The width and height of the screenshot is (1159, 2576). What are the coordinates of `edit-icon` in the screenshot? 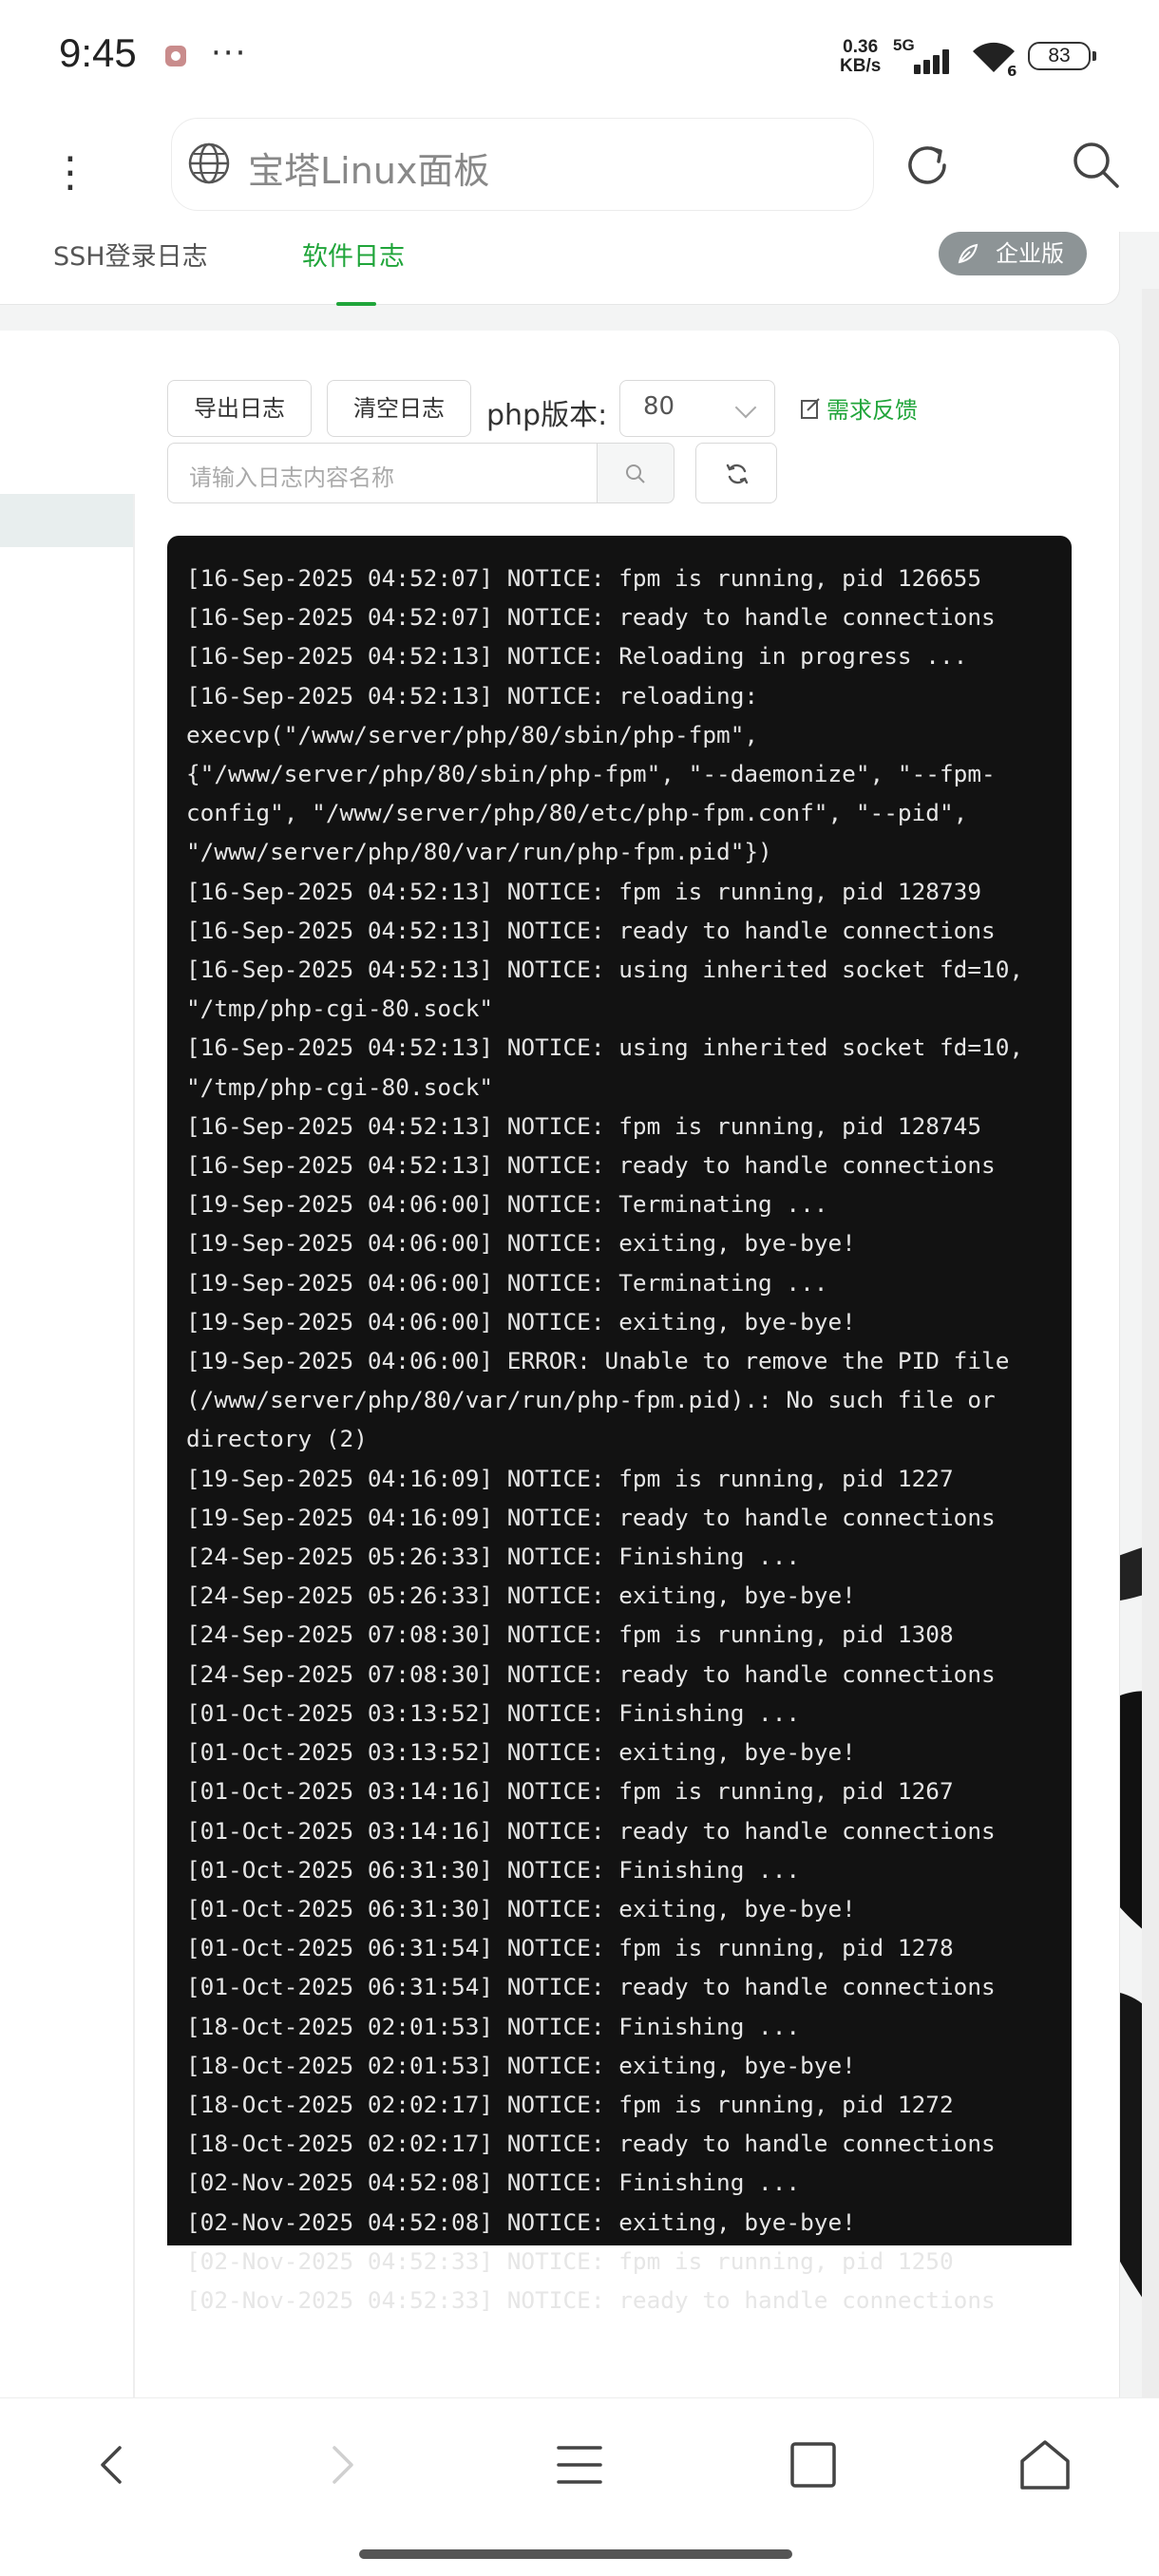 It's located at (810, 408).